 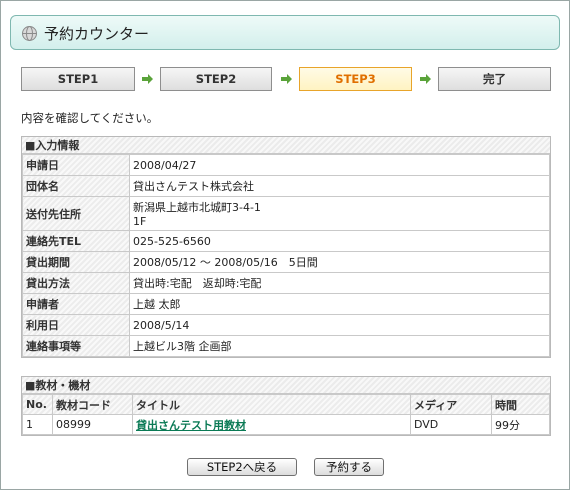 What do you see at coordinates (271, 404) in the screenshot?
I see `column-header: タイトル` at bounding box center [271, 404].